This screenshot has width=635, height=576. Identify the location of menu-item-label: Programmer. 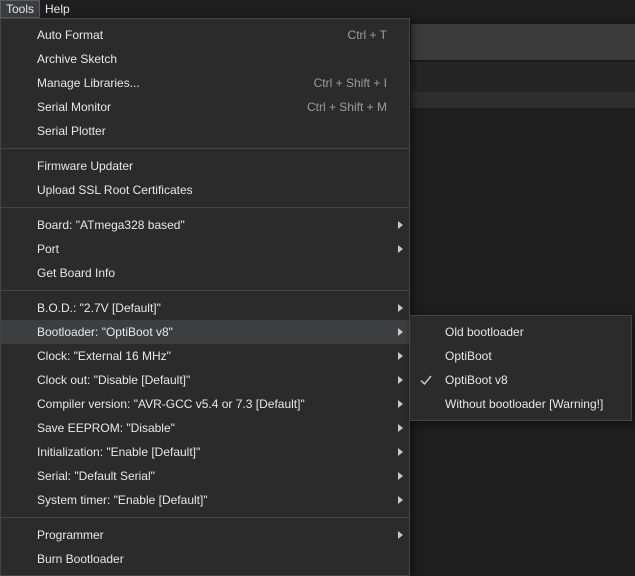
(70, 535).